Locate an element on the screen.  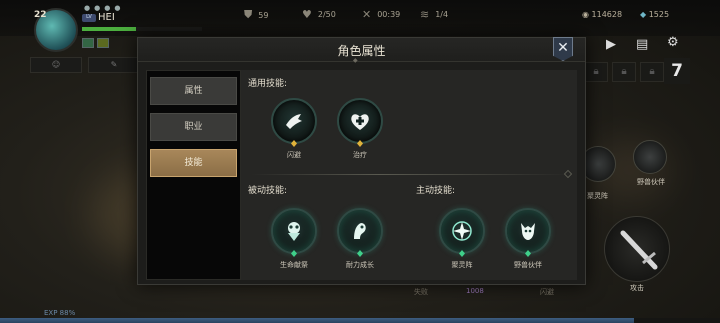
heart-icon: ♥ is located at coordinates (307, 14).